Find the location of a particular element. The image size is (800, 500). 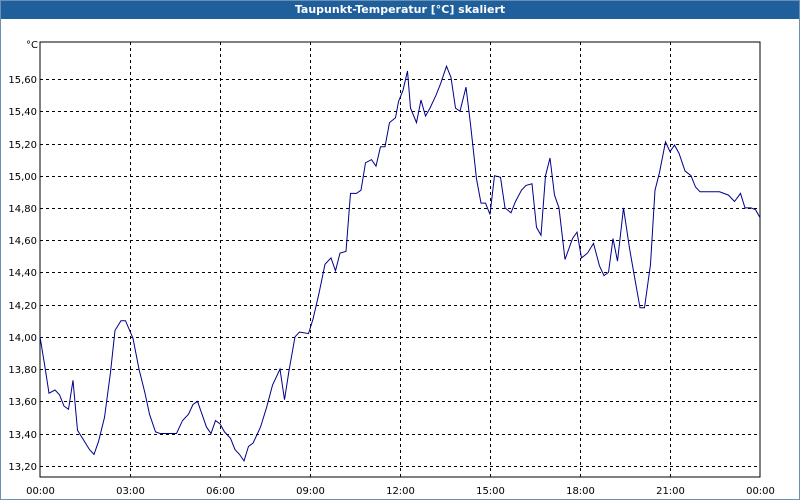

y-tick-label: 15,60 is located at coordinates (22, 80).